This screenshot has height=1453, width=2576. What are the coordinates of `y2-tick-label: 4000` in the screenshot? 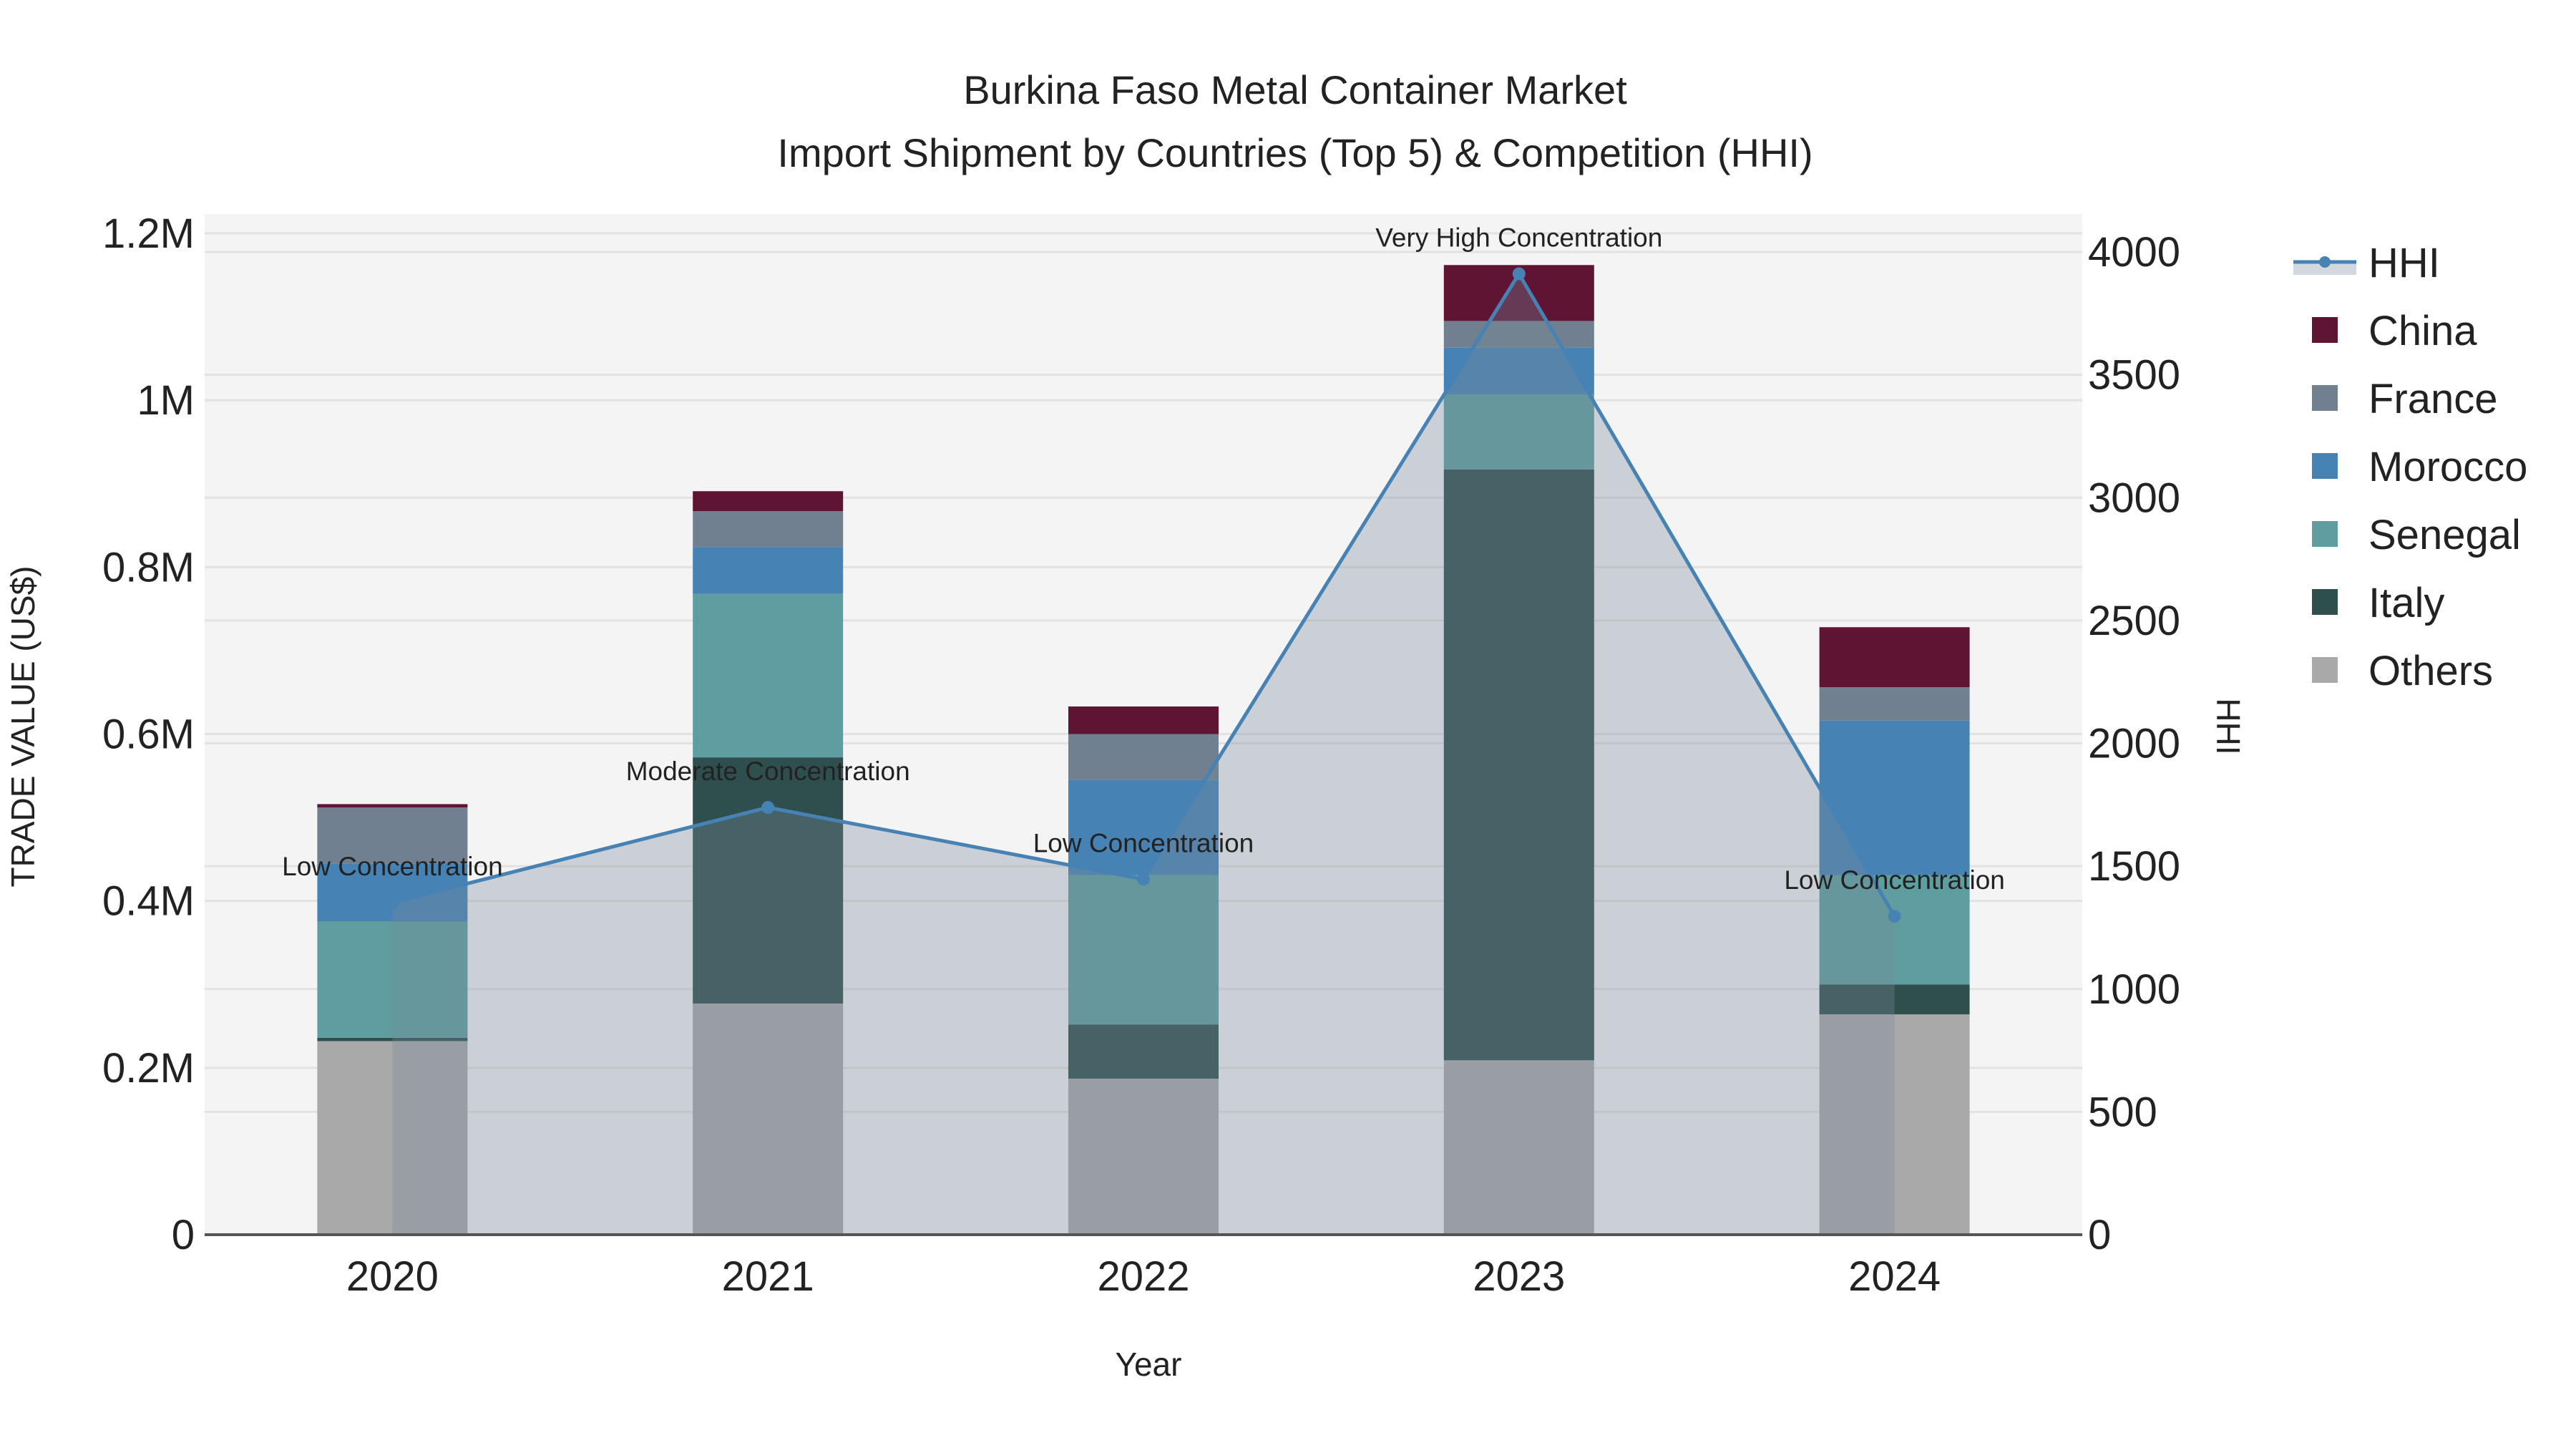 It's located at (2134, 252).